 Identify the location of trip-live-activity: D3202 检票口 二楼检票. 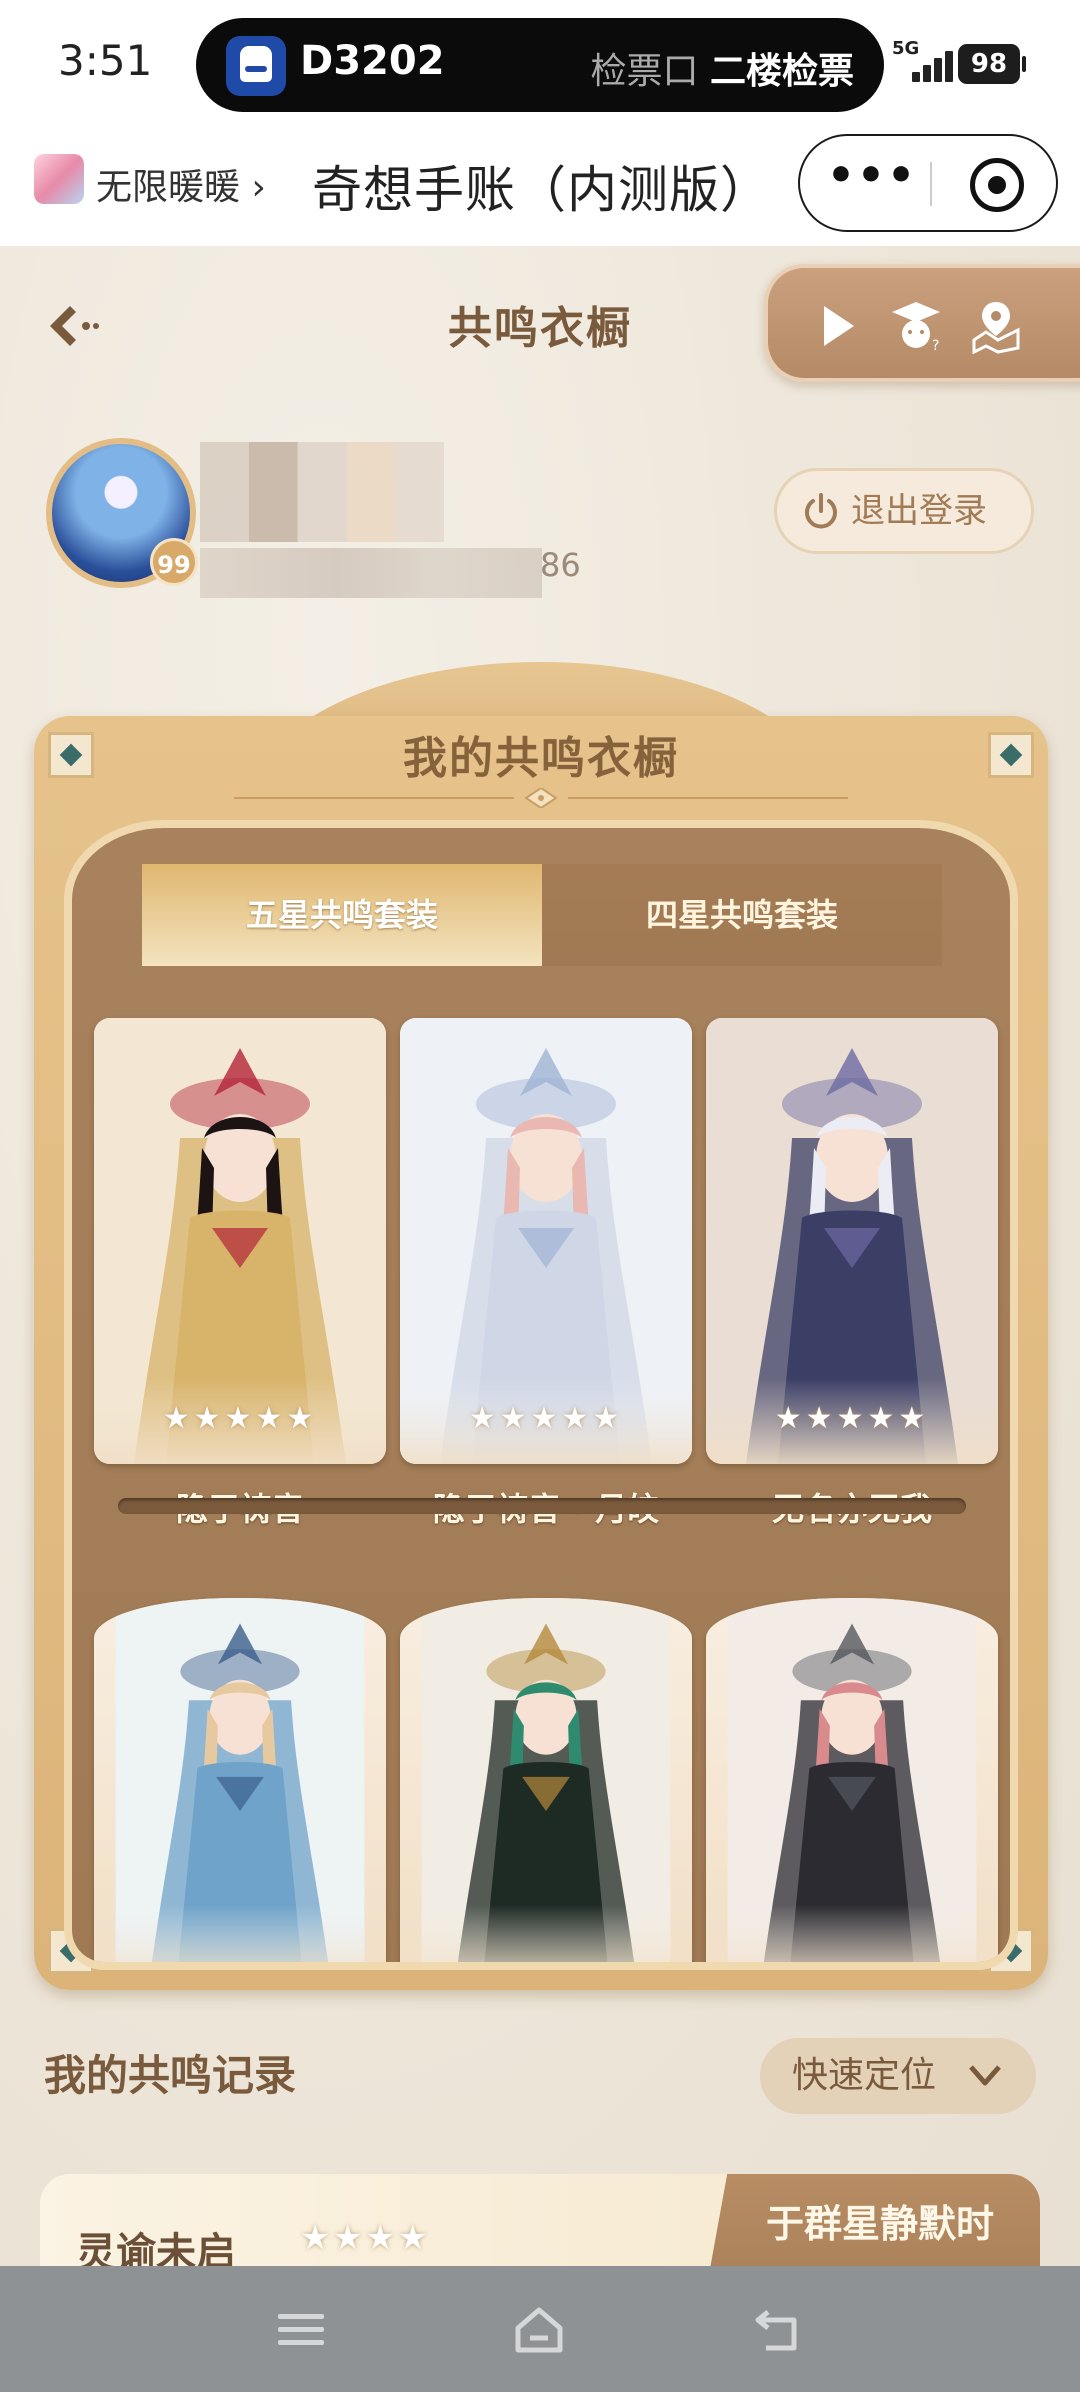
(540, 65).